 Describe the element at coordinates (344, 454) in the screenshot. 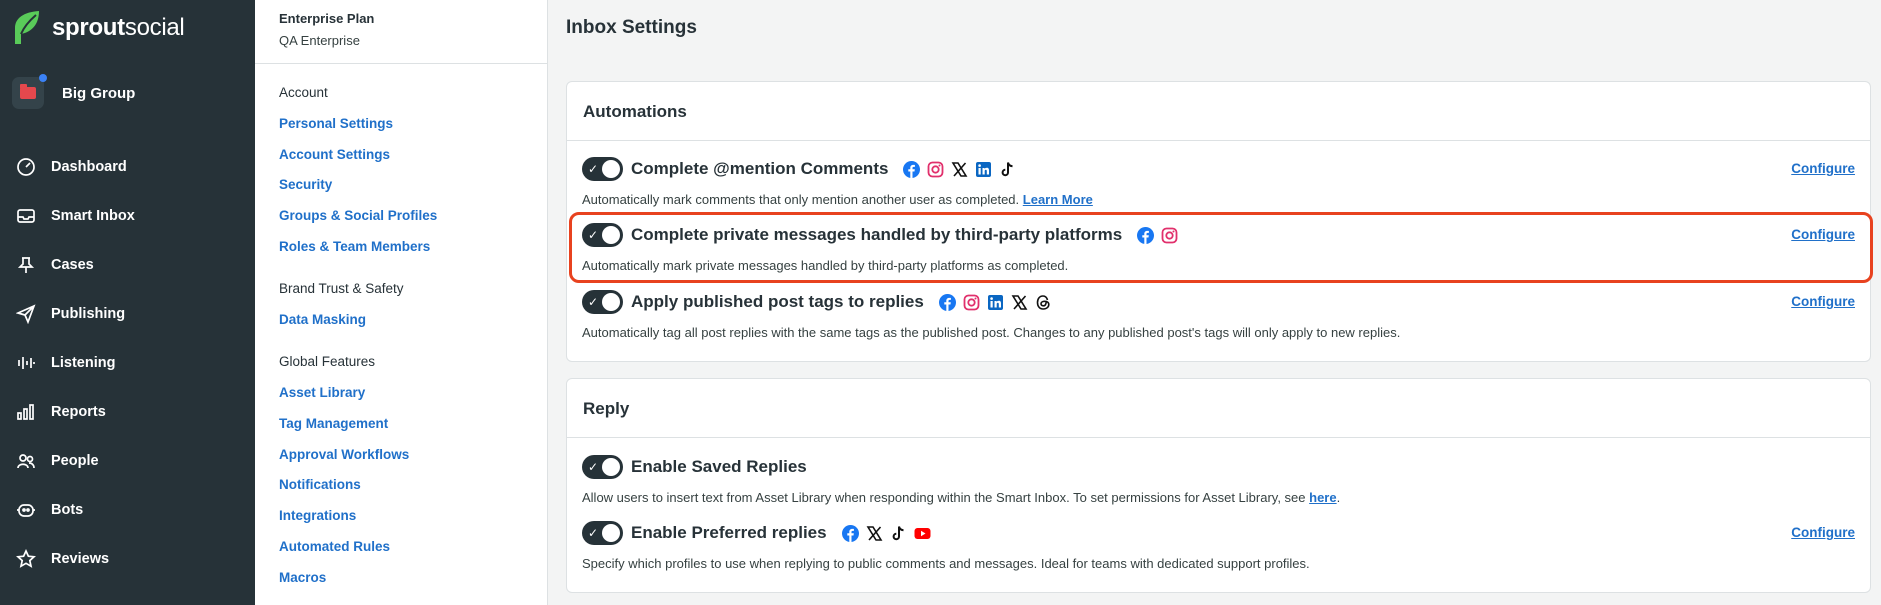

I see `link-approval-workflows: Approval Workflows` at that location.